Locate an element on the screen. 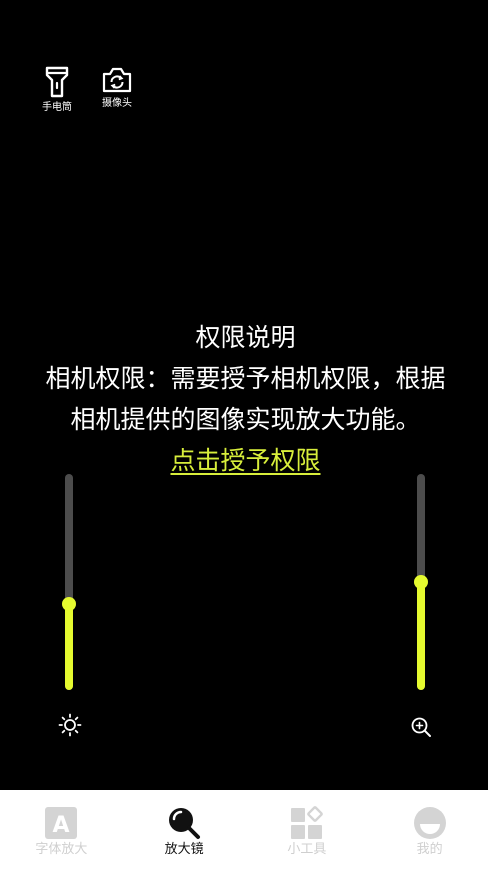 The image size is (491, 874). tab-label: 字体放大 is located at coordinates (61, 849).